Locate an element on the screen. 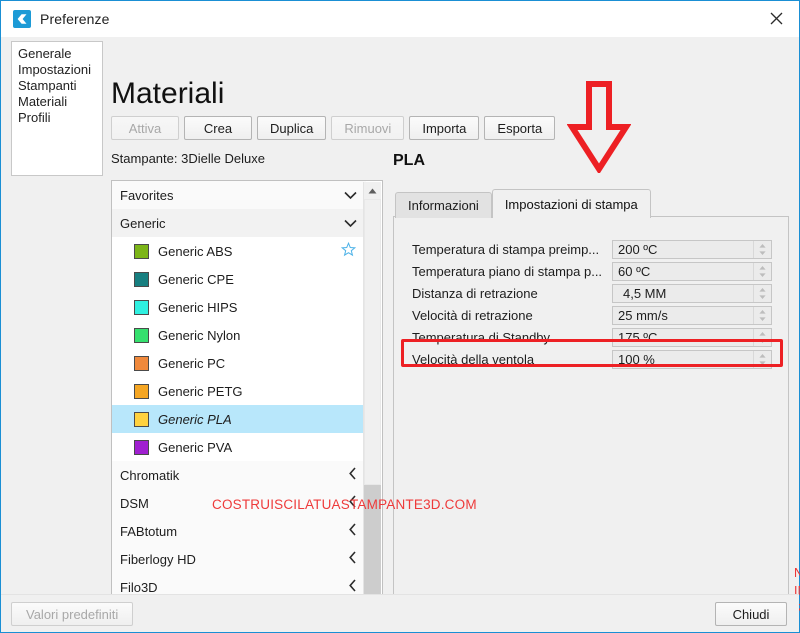 The width and height of the screenshot is (800, 633). standby-temperature-field: 175 ºC is located at coordinates (692, 337).